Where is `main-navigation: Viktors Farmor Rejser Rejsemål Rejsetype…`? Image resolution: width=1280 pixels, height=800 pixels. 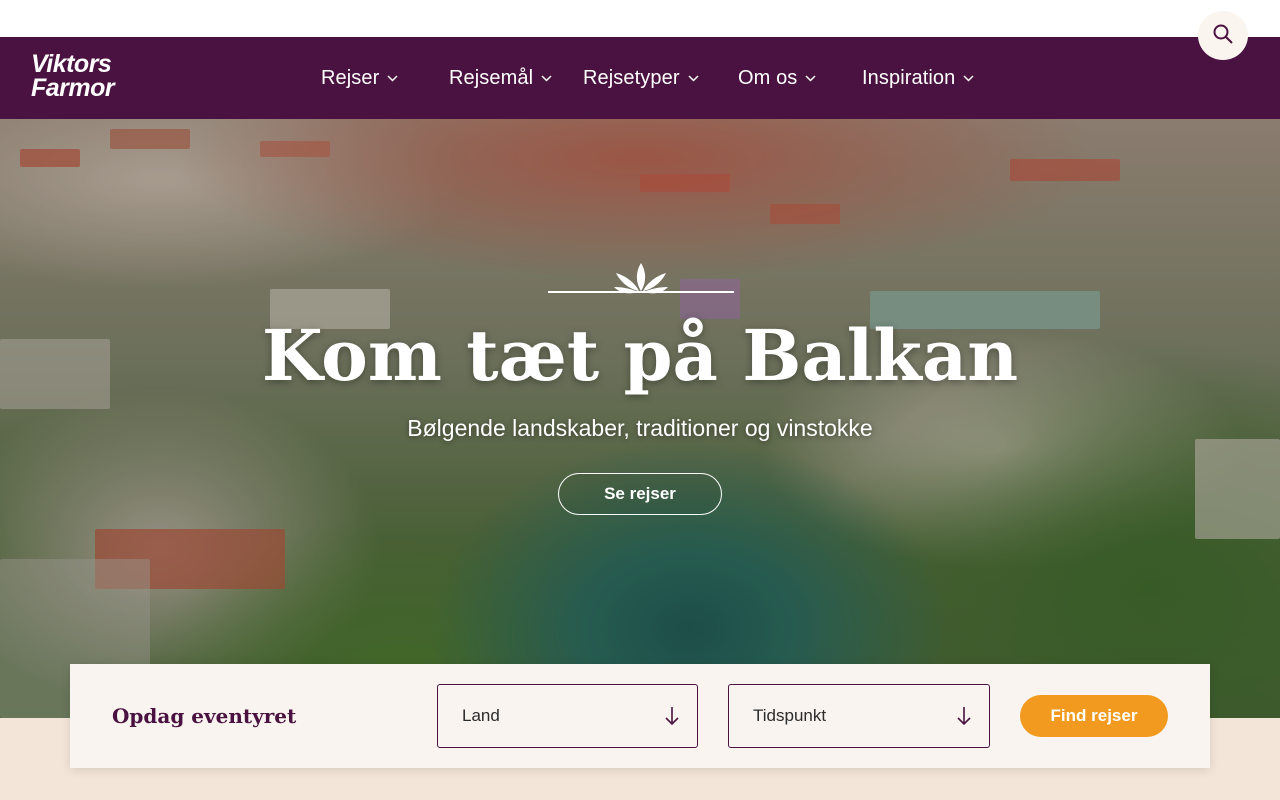
main-navigation: Viktors Farmor Rejser Rejsemål Rejsetype… is located at coordinates (640, 78).